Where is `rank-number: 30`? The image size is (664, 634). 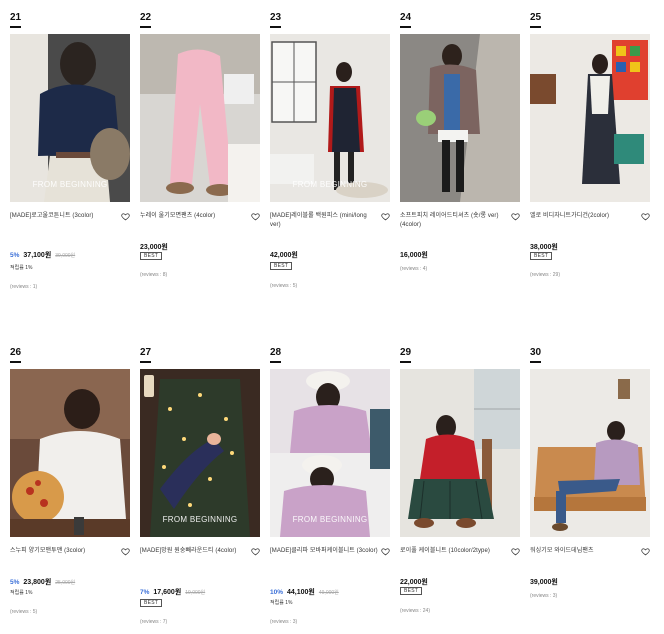 rank-number: 30 is located at coordinates (536, 352).